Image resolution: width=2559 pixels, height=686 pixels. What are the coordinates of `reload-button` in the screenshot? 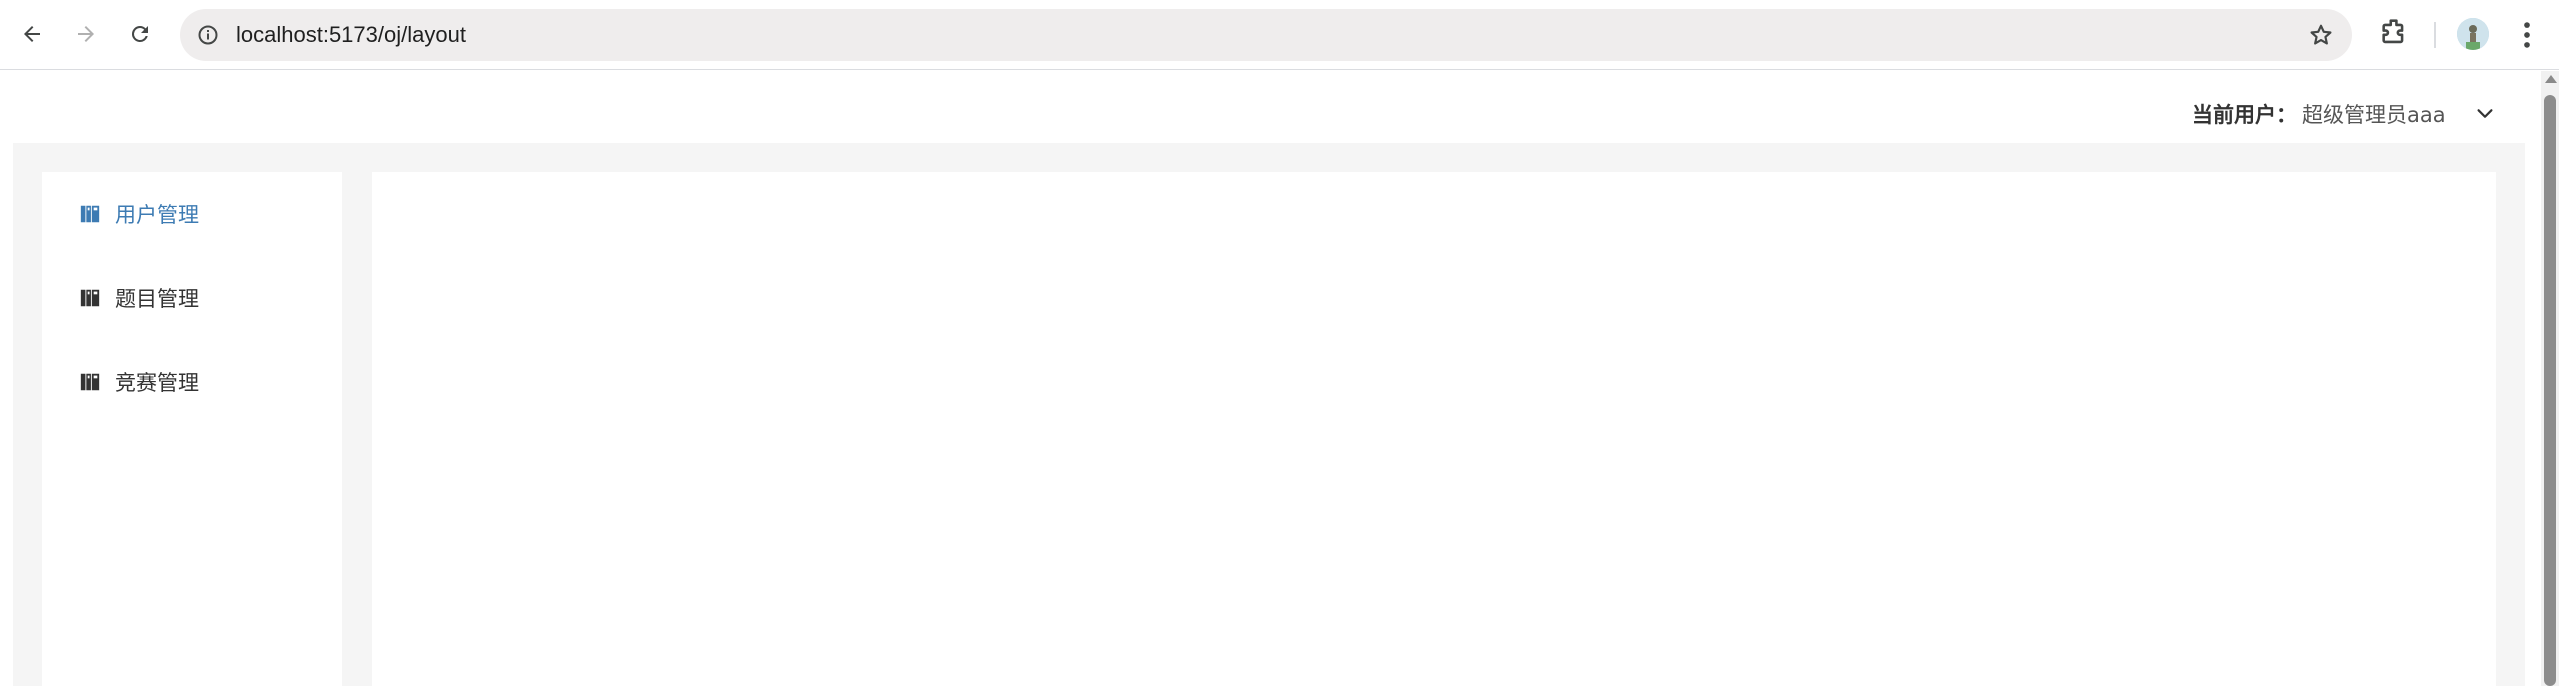 It's located at (140, 34).